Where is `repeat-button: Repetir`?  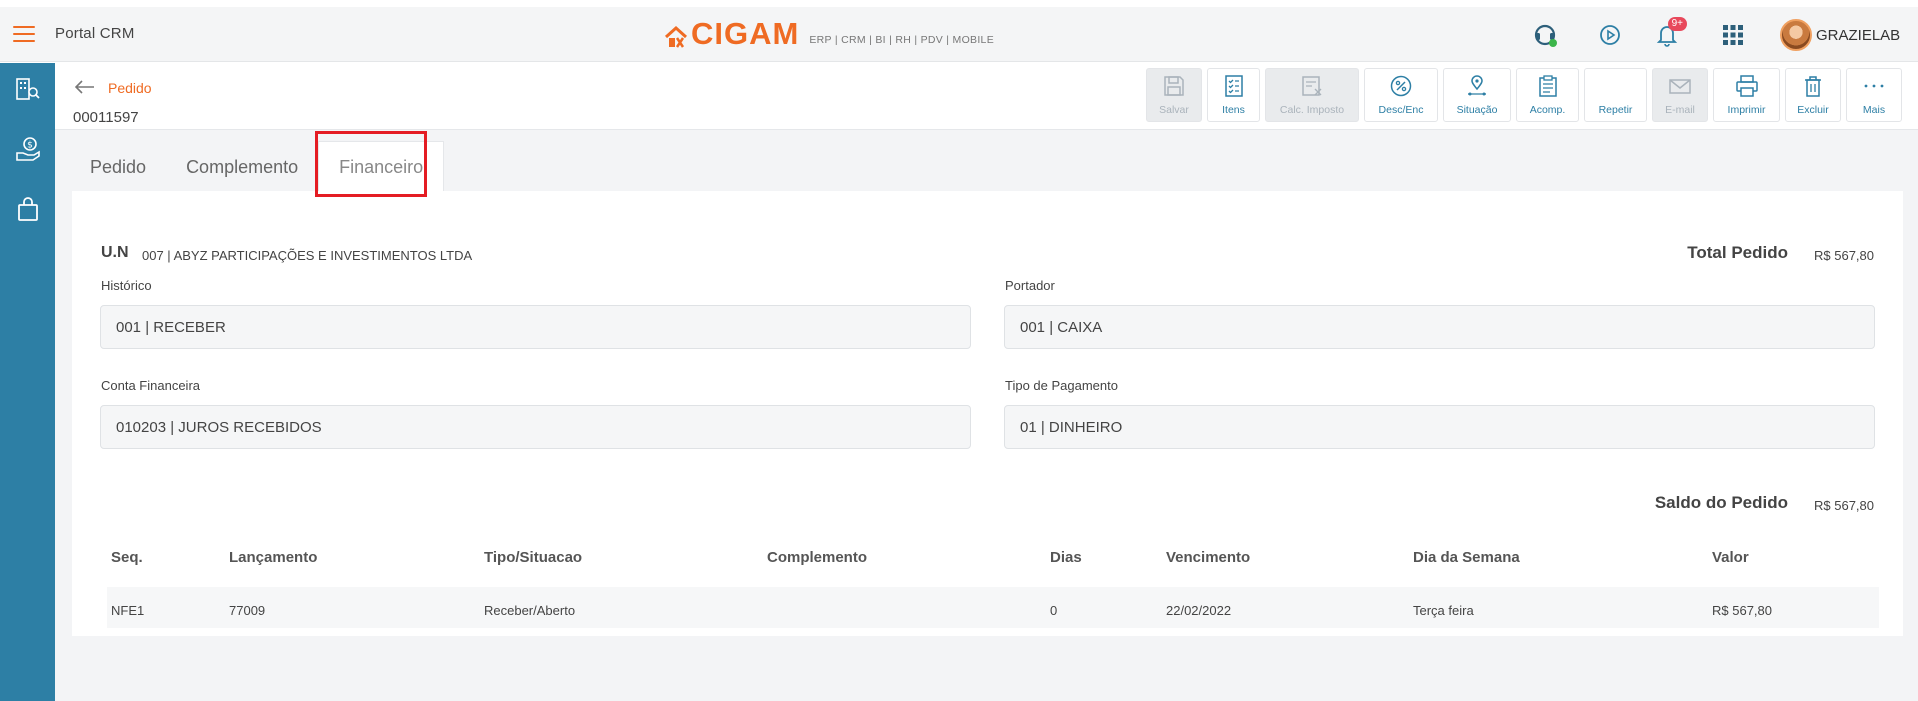
repeat-button: Repetir is located at coordinates (1615, 95).